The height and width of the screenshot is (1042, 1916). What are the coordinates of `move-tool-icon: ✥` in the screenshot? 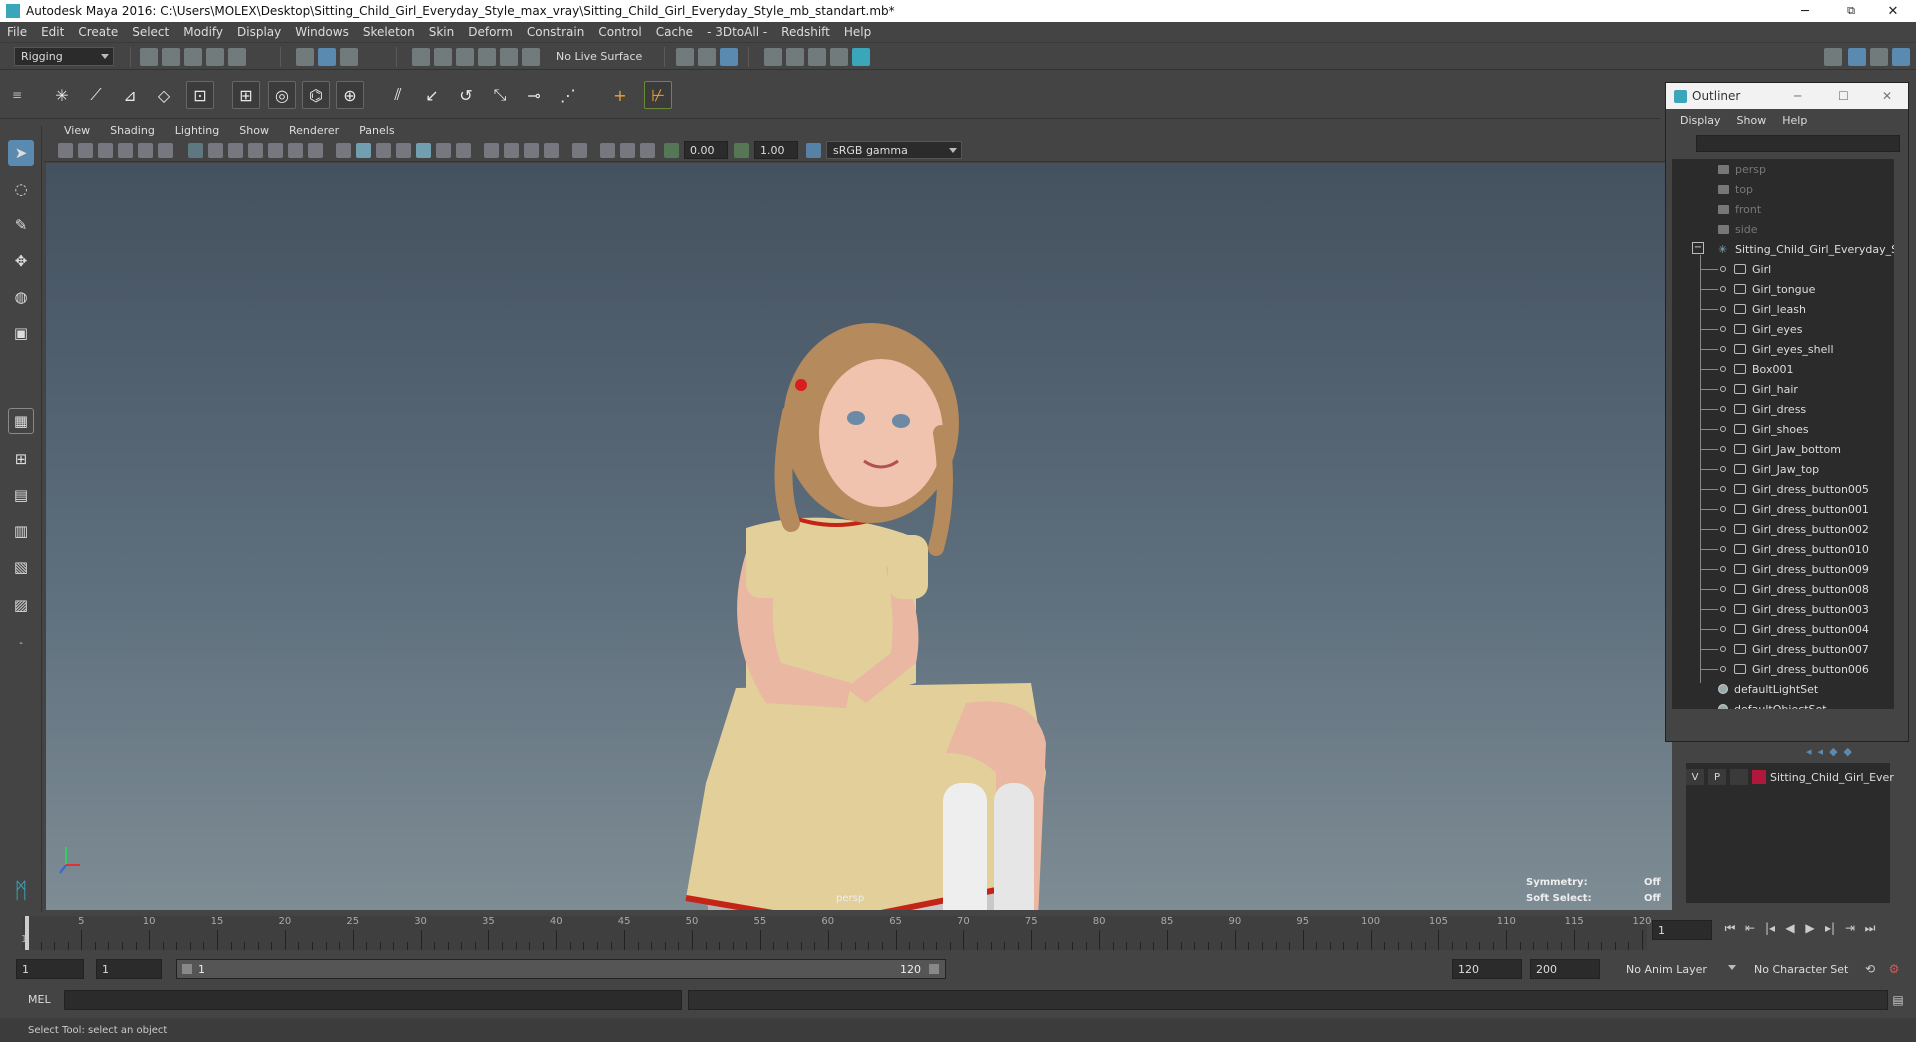 It's located at (21, 261).